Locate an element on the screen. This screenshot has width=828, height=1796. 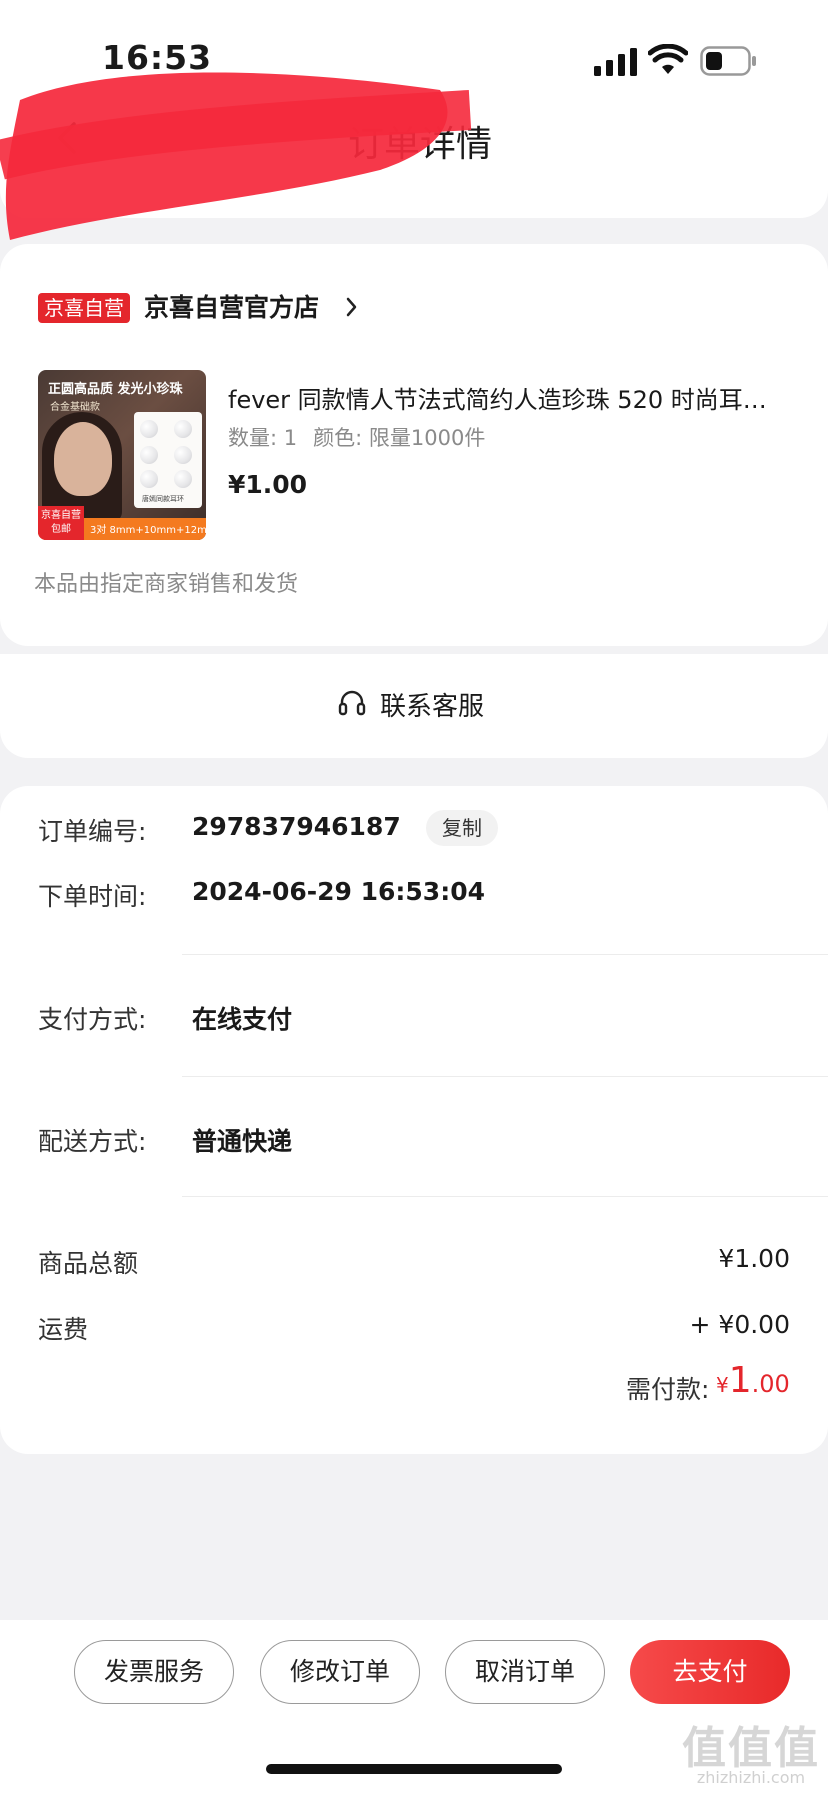
goods-total-label: 商品总额 is located at coordinates (88, 1263).